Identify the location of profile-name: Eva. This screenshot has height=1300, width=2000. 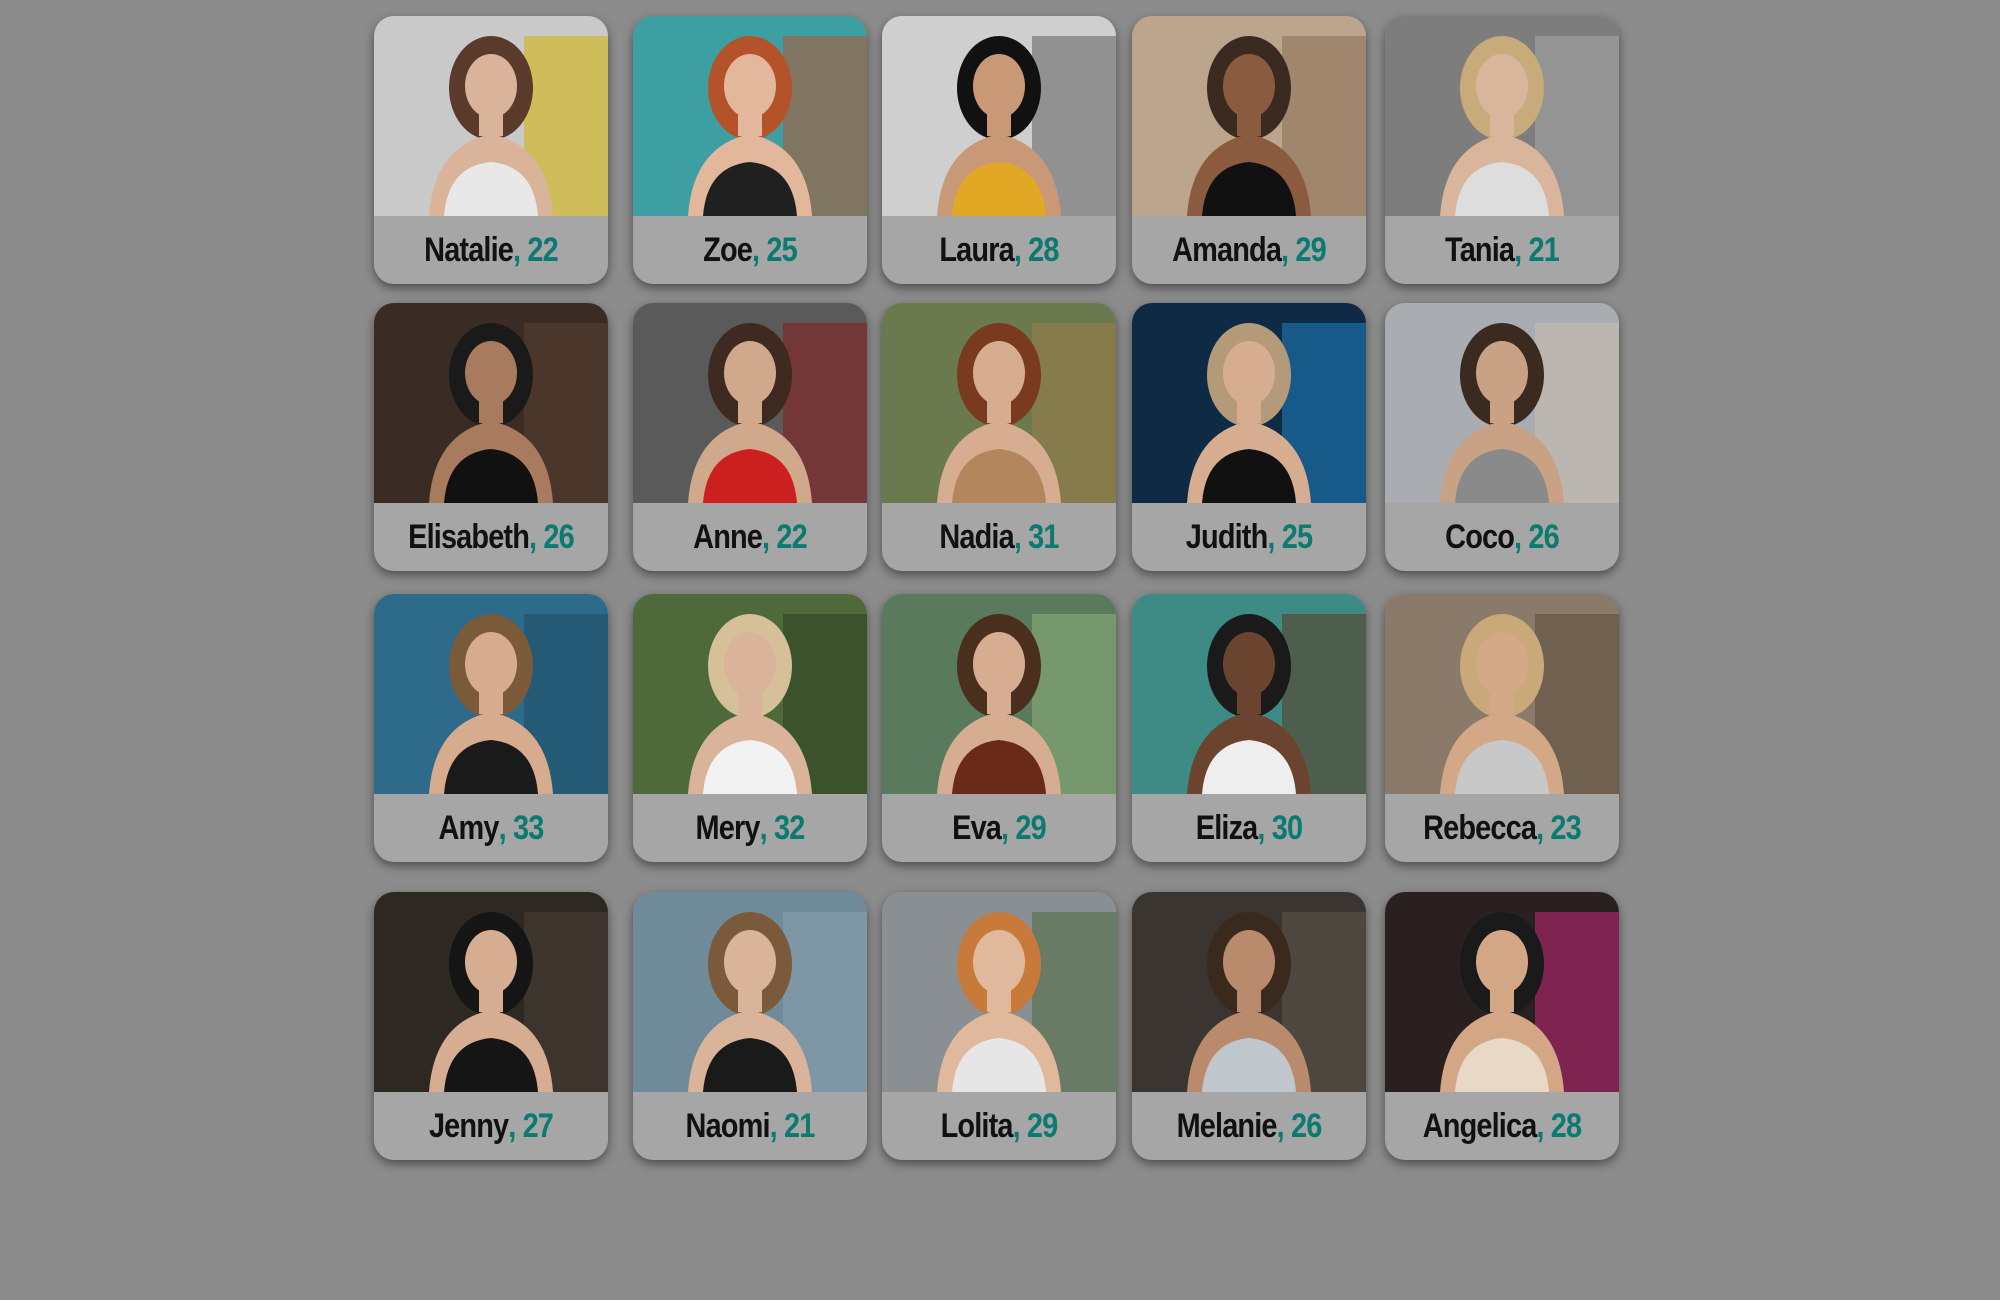
(977, 827).